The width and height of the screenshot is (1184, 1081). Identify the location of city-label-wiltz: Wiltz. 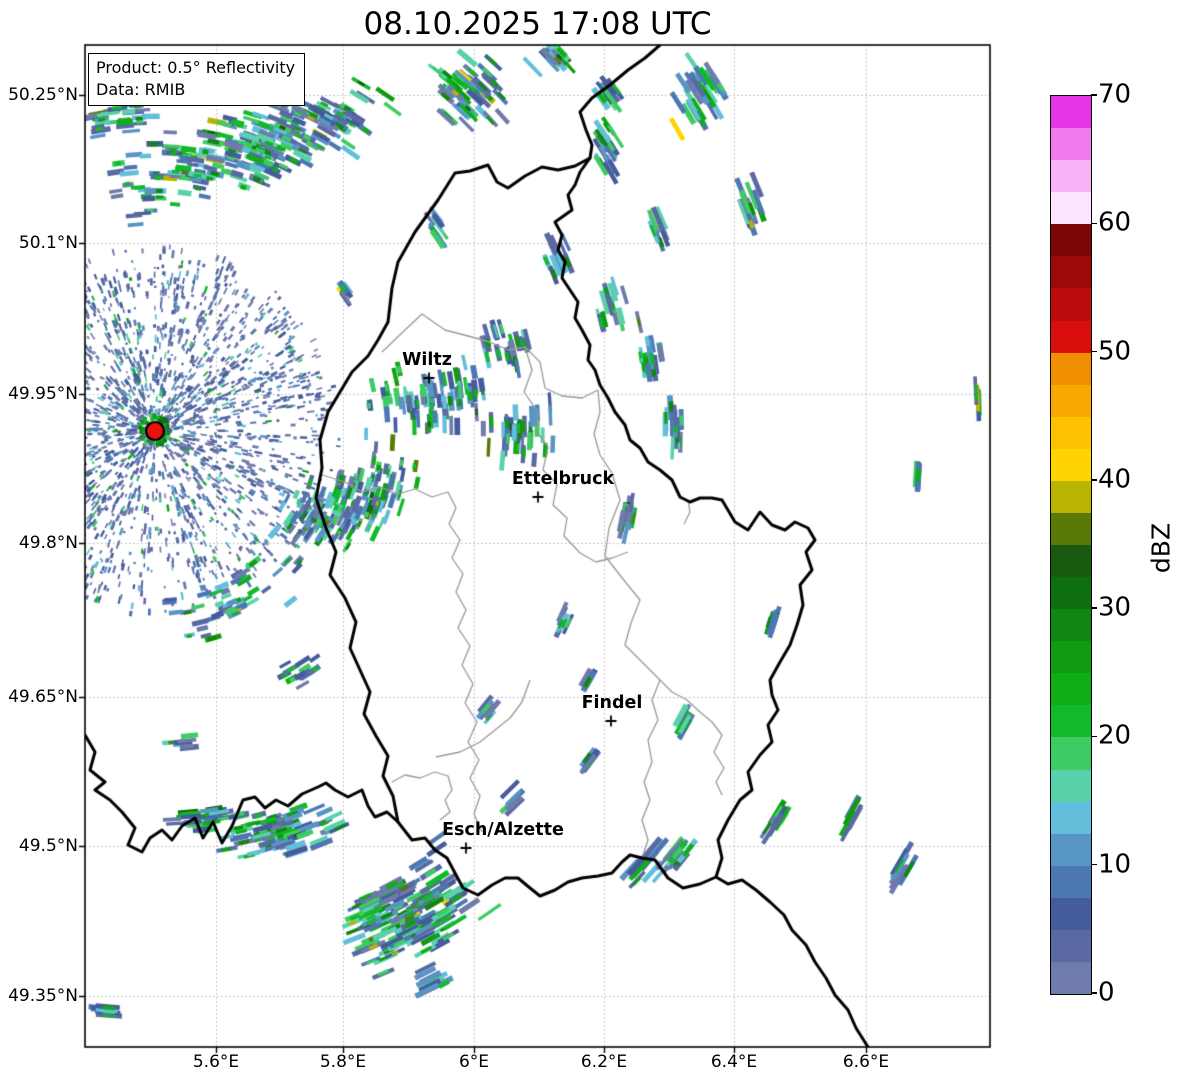
(427, 360).